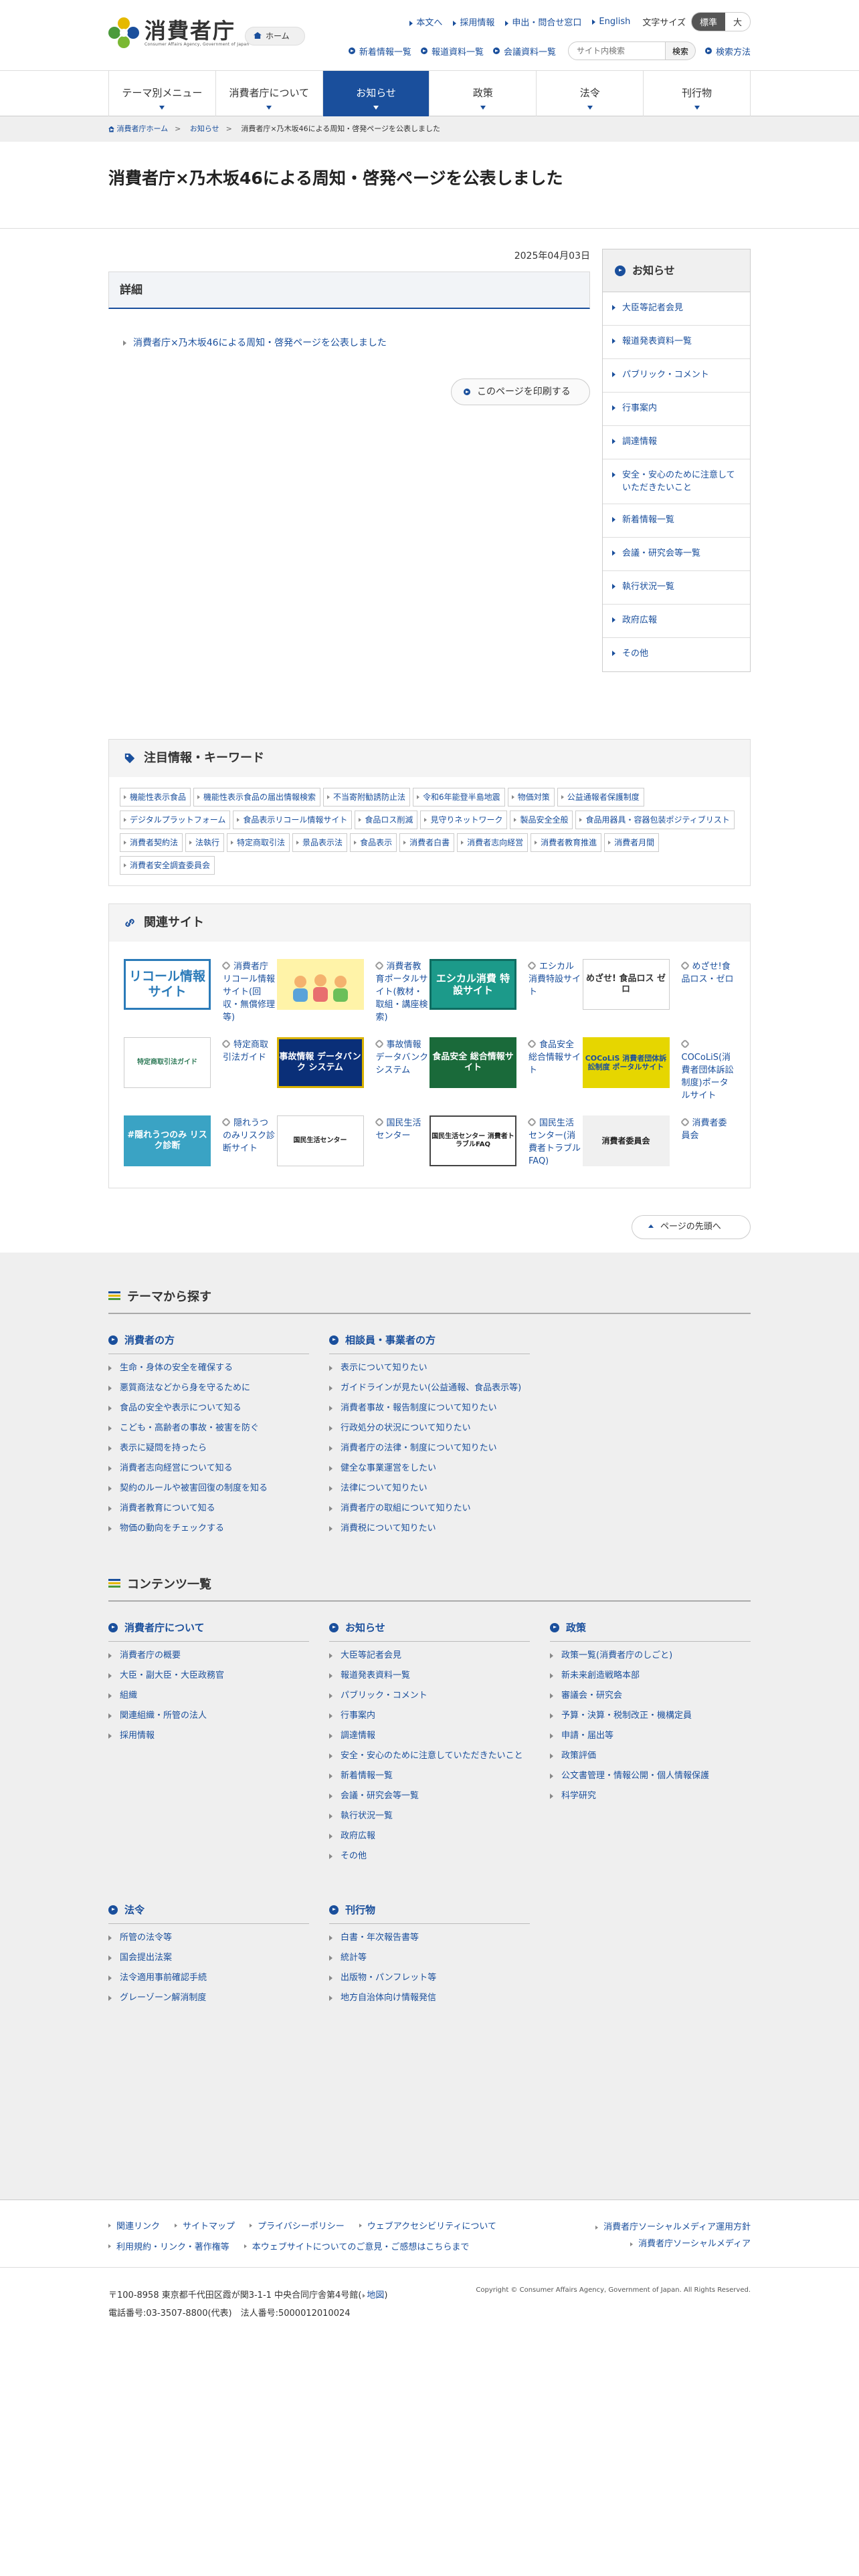 Image resolution: width=859 pixels, height=2576 pixels. What do you see at coordinates (676, 521) in the screenshot?
I see `sidebar-item: 新着情報一覧` at bounding box center [676, 521].